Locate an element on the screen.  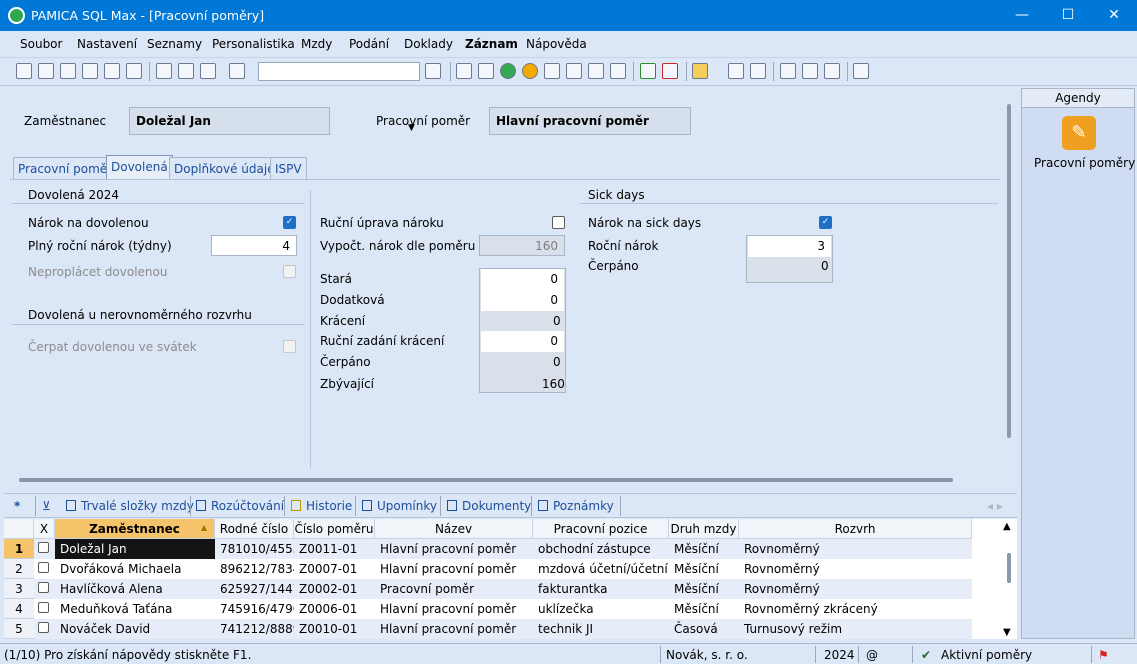
cell-pozice: technik JI is located at coordinates (601, 629).